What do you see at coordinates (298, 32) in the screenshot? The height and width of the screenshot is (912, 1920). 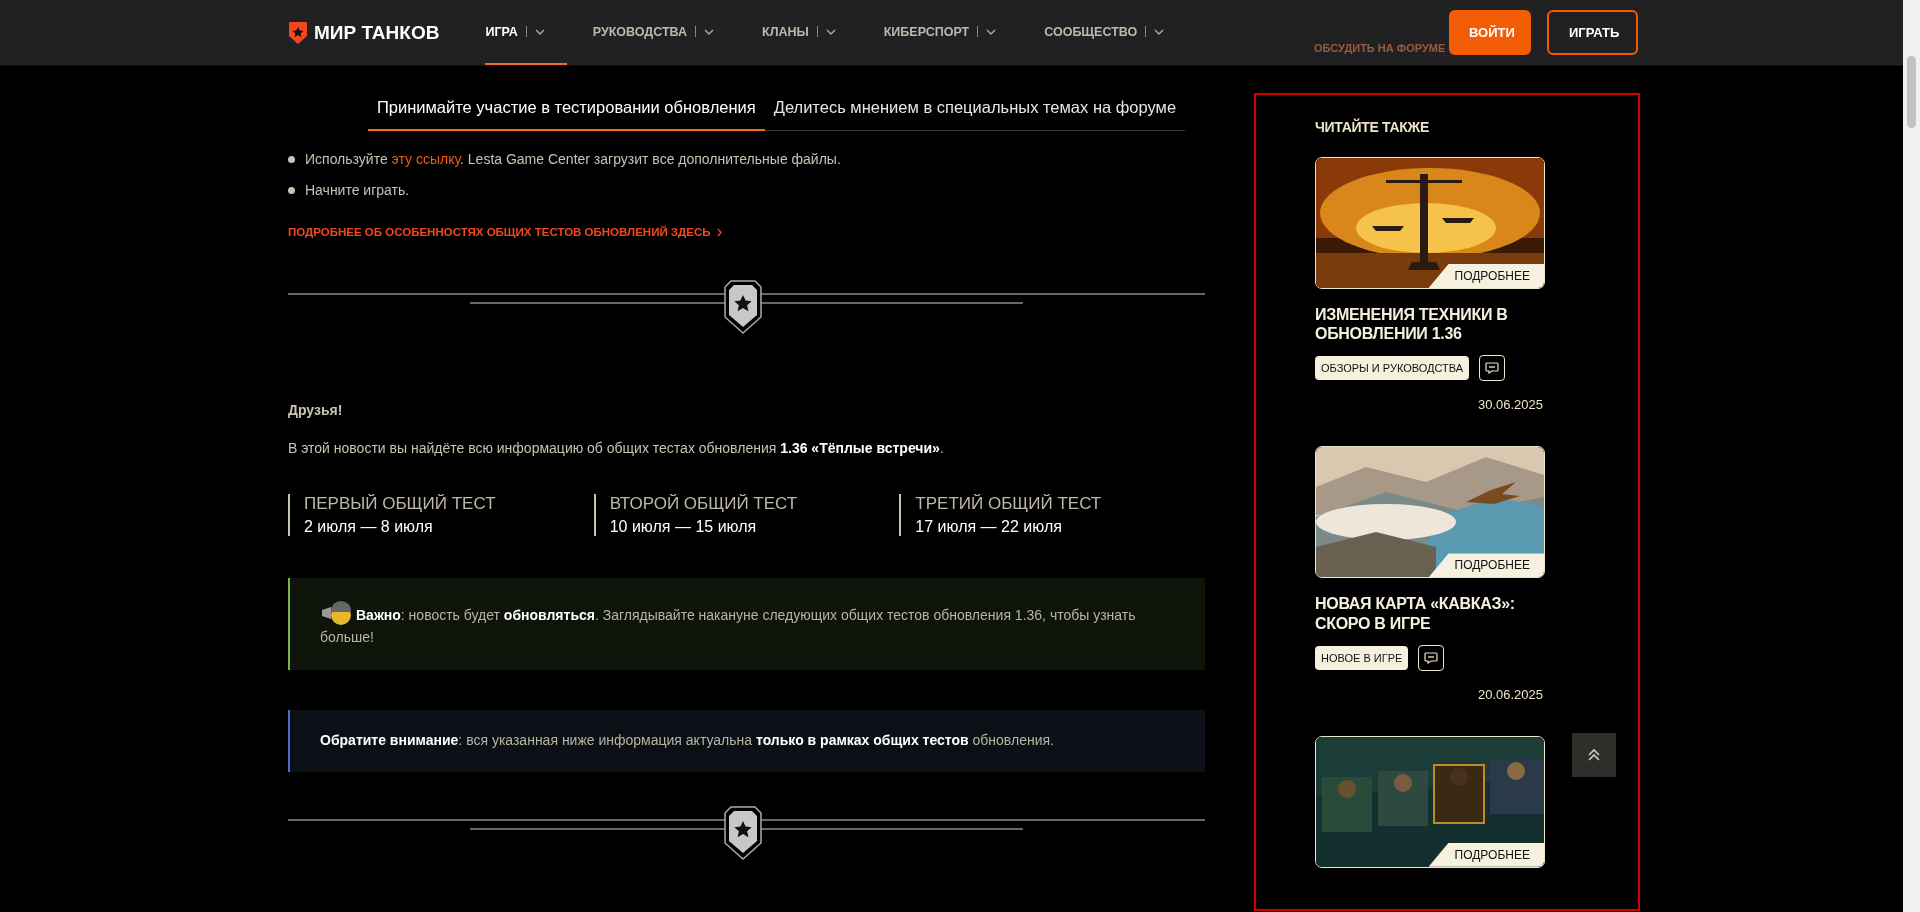 I see `logo-icon` at bounding box center [298, 32].